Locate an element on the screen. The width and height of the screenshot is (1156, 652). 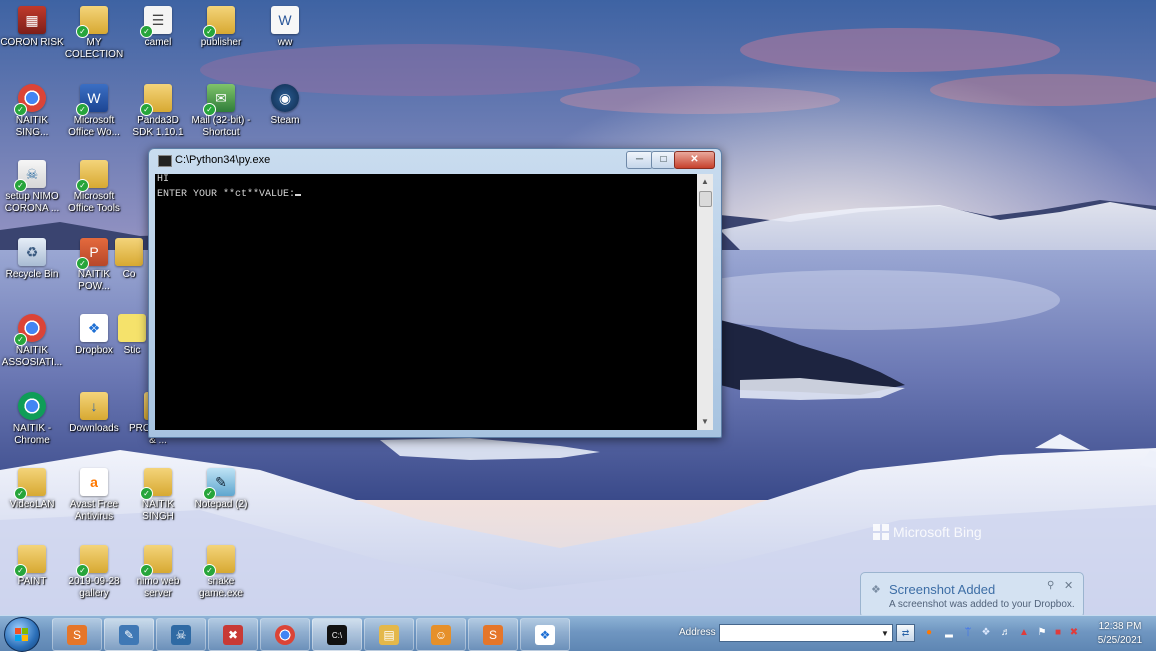
desktop-icon-co: Co is located at coordinates (129, 259).